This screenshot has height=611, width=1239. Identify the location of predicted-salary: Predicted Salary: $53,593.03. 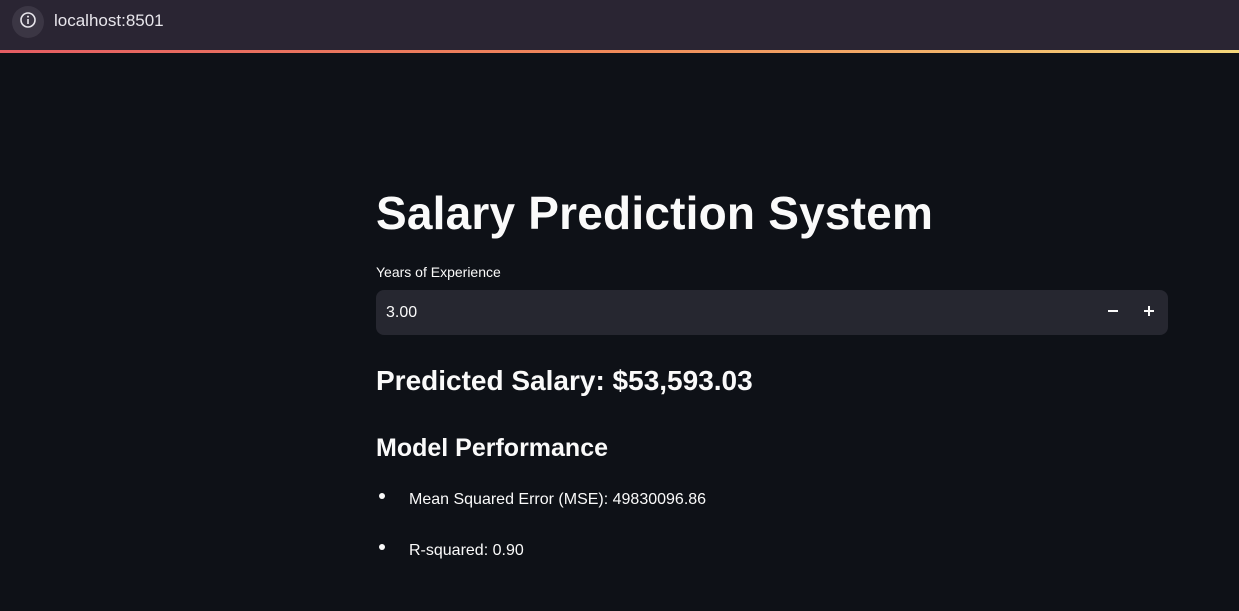
(564, 380).